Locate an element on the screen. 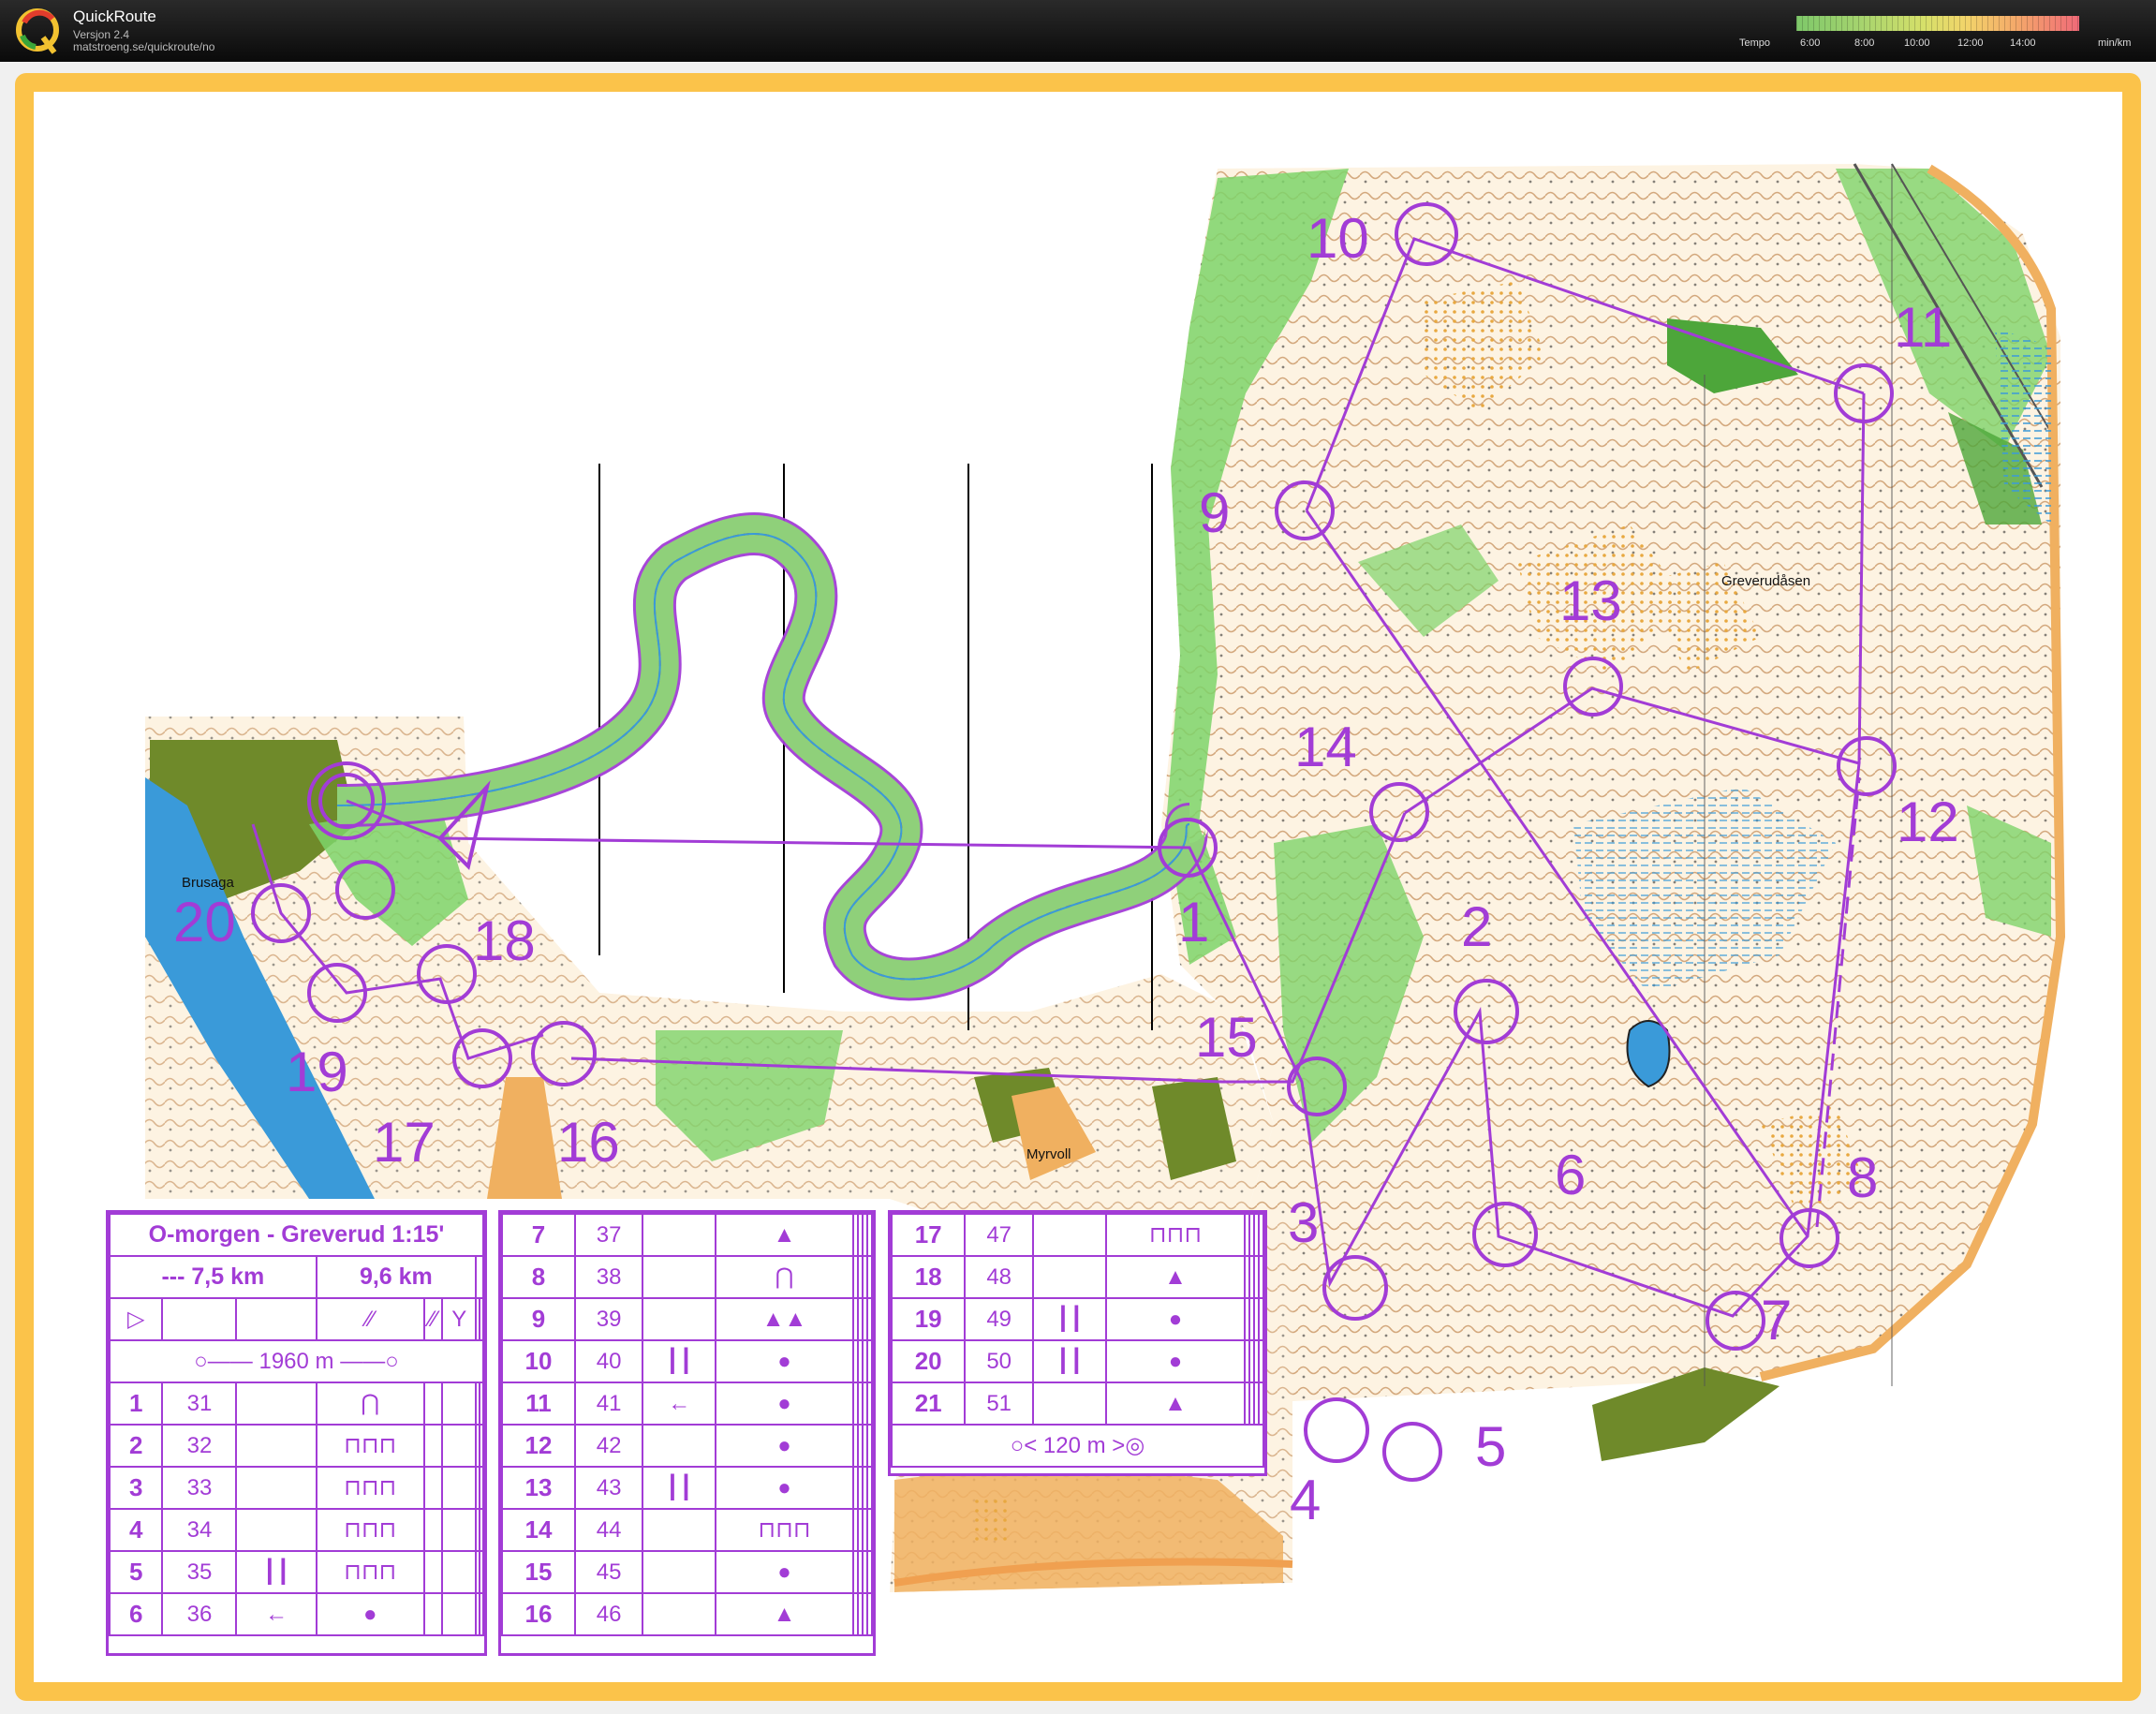 Image resolution: width=2156 pixels, height=1714 pixels. description-row: 16 46 ▲ is located at coordinates (687, 1614).